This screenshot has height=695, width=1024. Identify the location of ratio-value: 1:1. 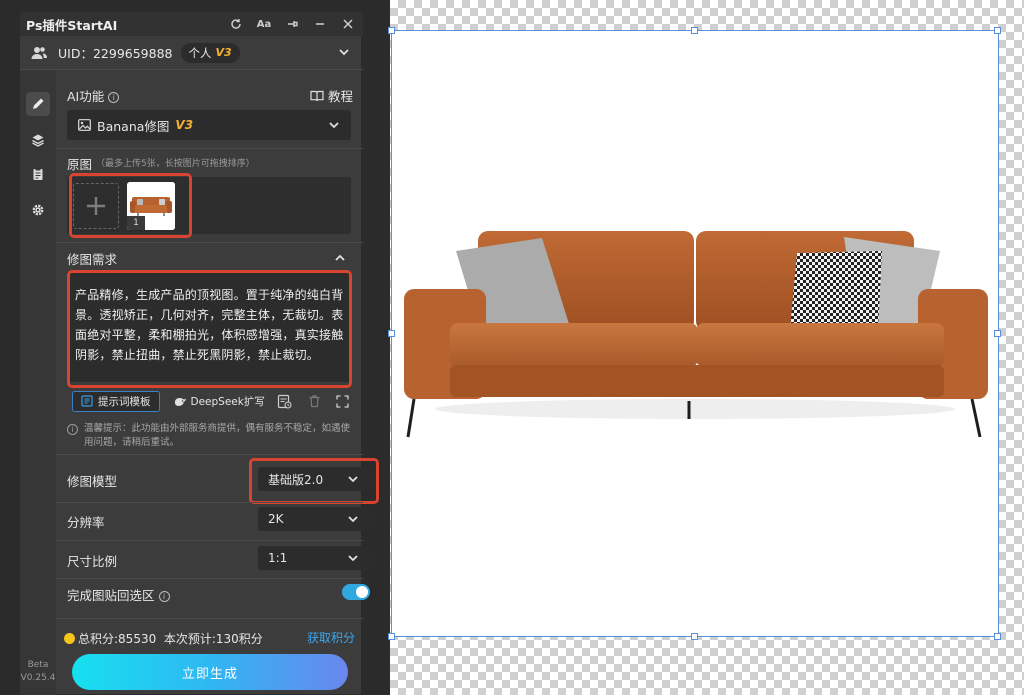
(278, 558).